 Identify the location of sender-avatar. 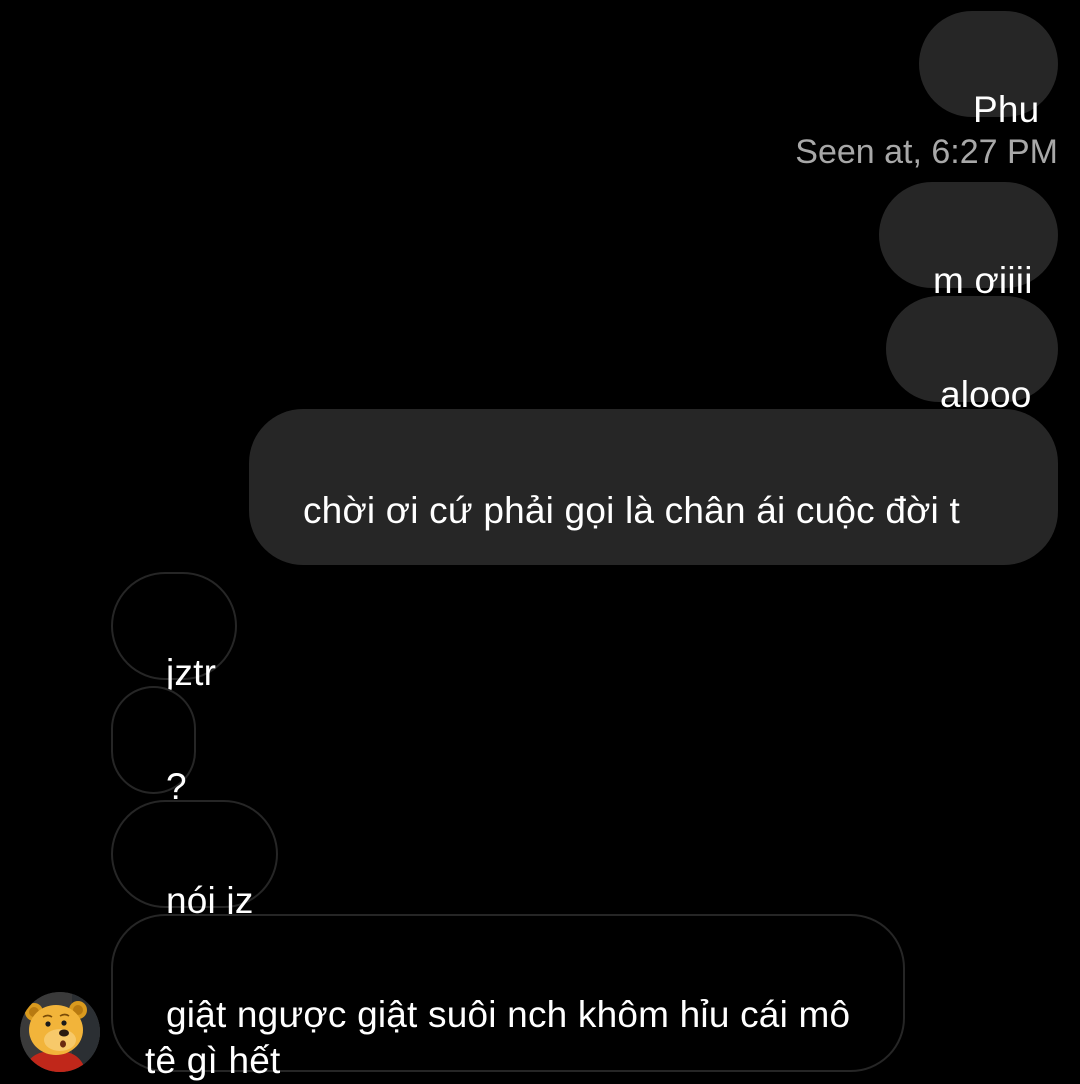
(60, 1032).